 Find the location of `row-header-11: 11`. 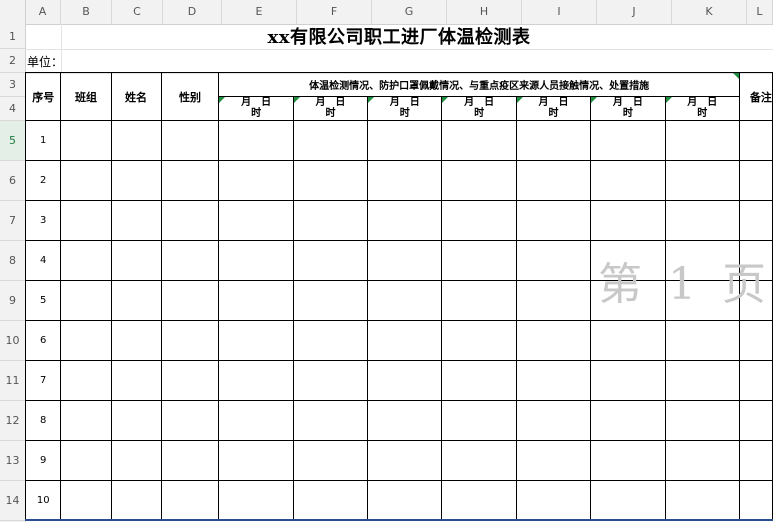

row-header-11: 11 is located at coordinates (12, 381).